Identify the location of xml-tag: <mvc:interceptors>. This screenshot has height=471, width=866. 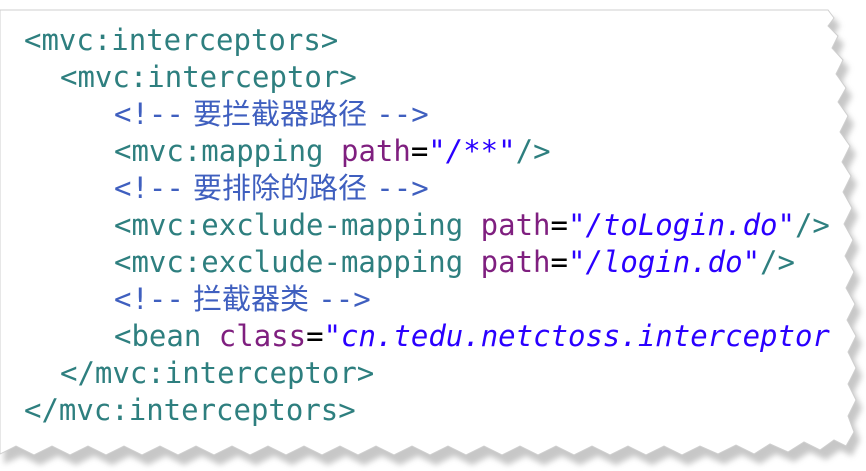
(181, 40).